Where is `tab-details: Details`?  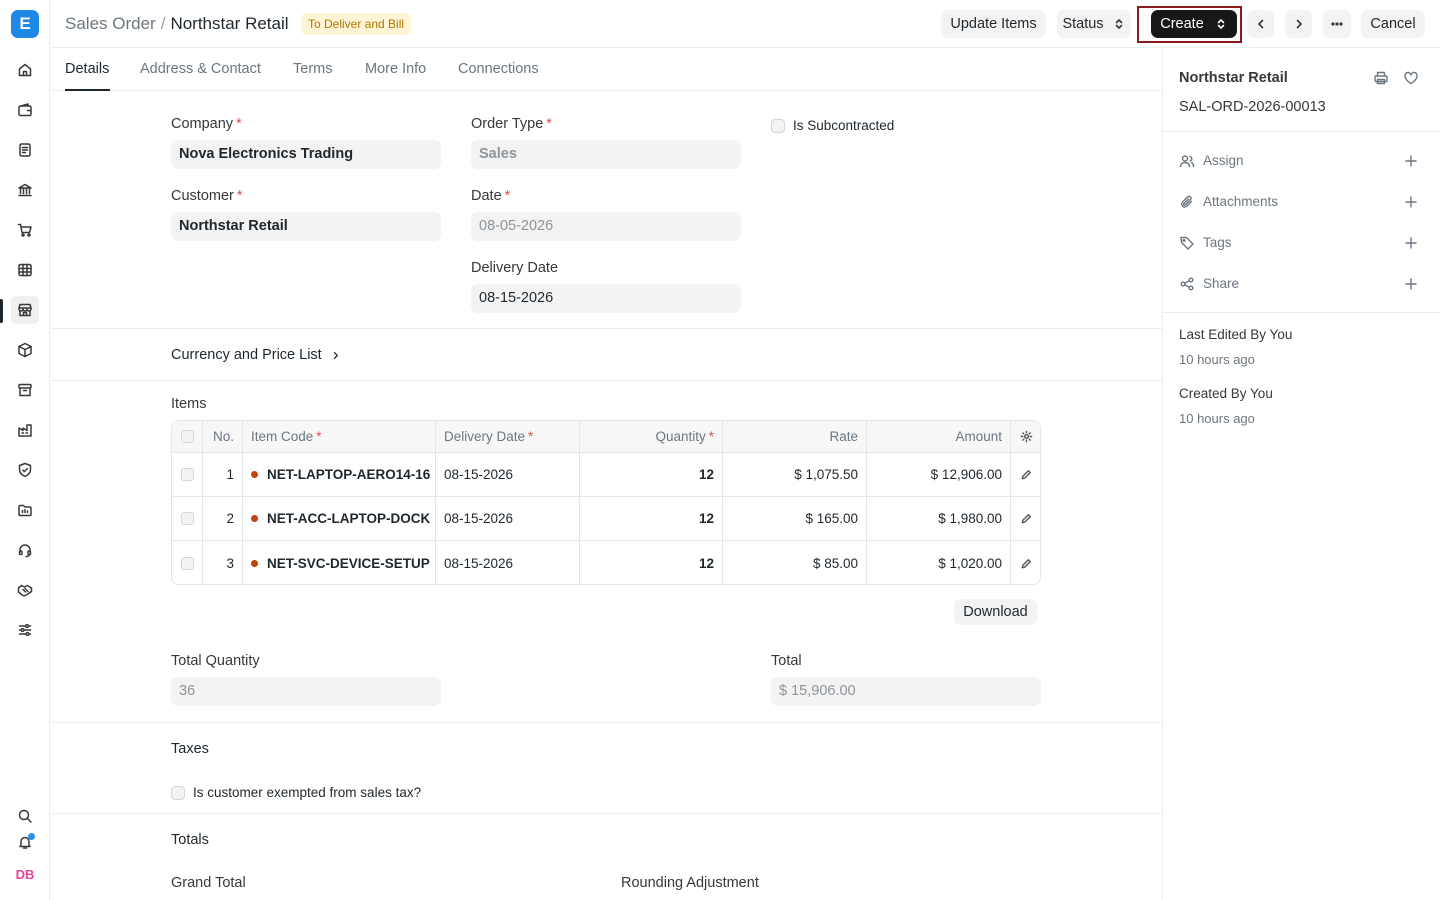 tab-details: Details is located at coordinates (87, 69).